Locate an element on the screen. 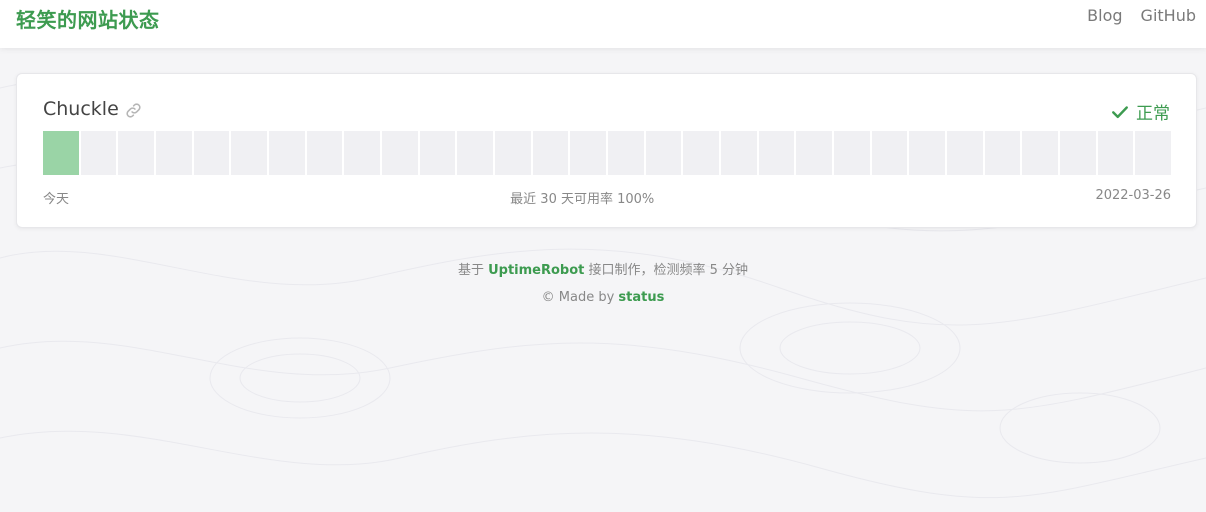 The width and height of the screenshot is (1206, 512). top-nav: Blog GitHub is located at coordinates (1141, 15).